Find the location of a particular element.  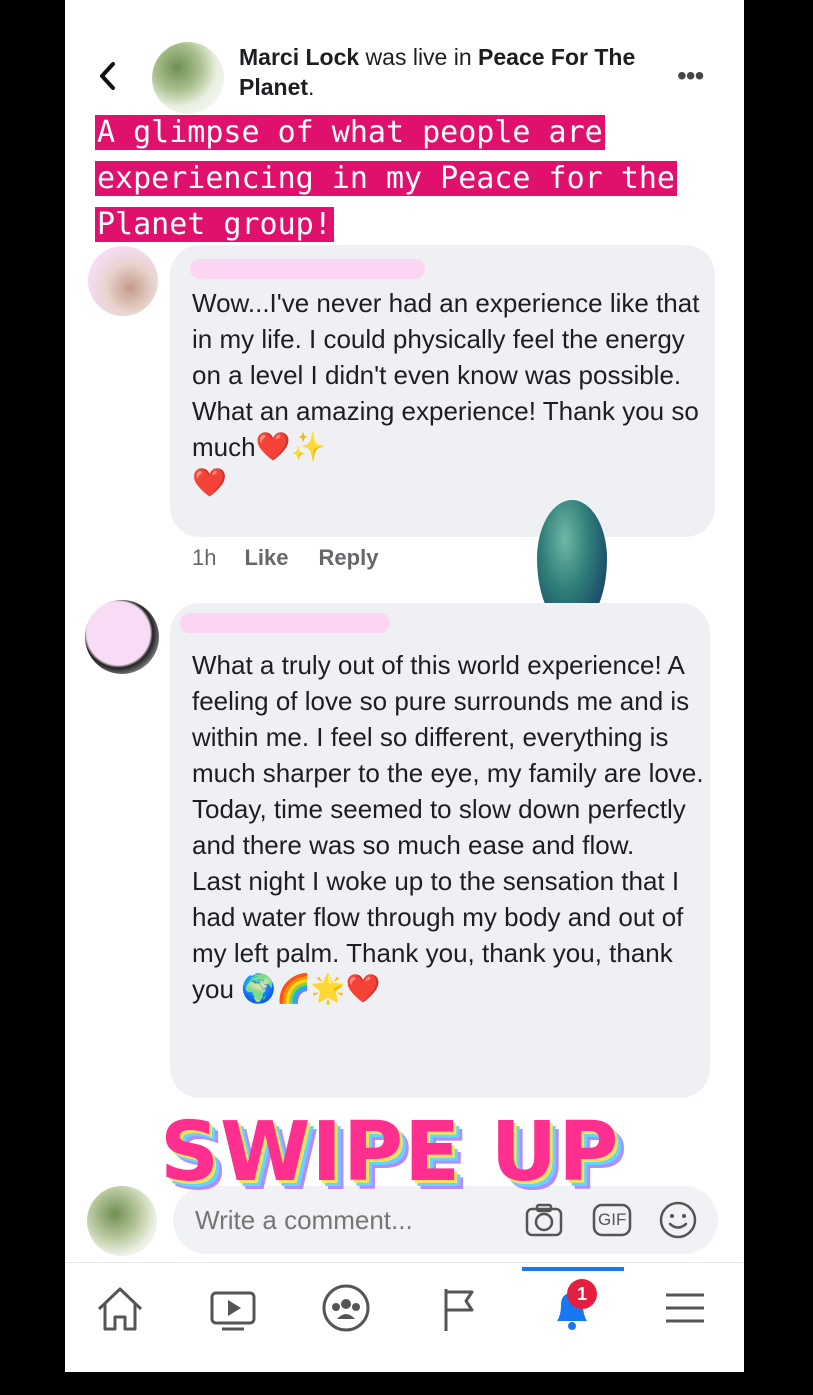

gif-icon: GIF is located at coordinates (612, 1220).